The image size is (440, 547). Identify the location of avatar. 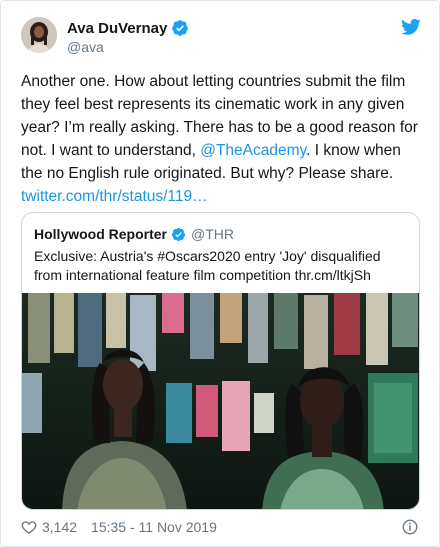
(39, 35).